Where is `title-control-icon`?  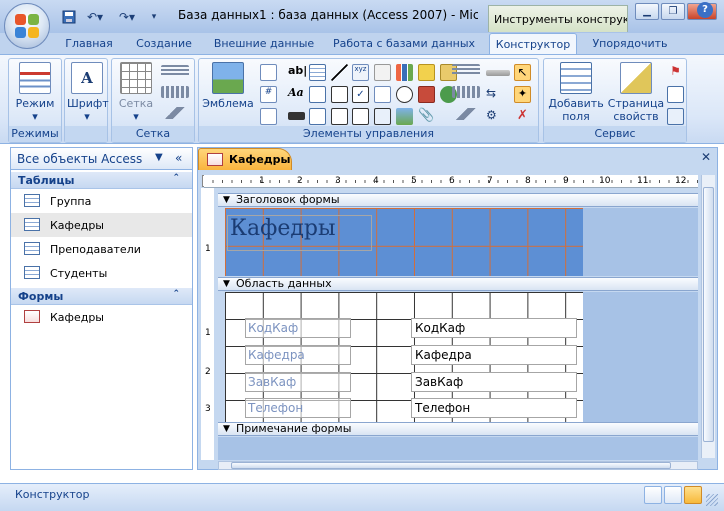
title-control-icon is located at coordinates (268, 72).